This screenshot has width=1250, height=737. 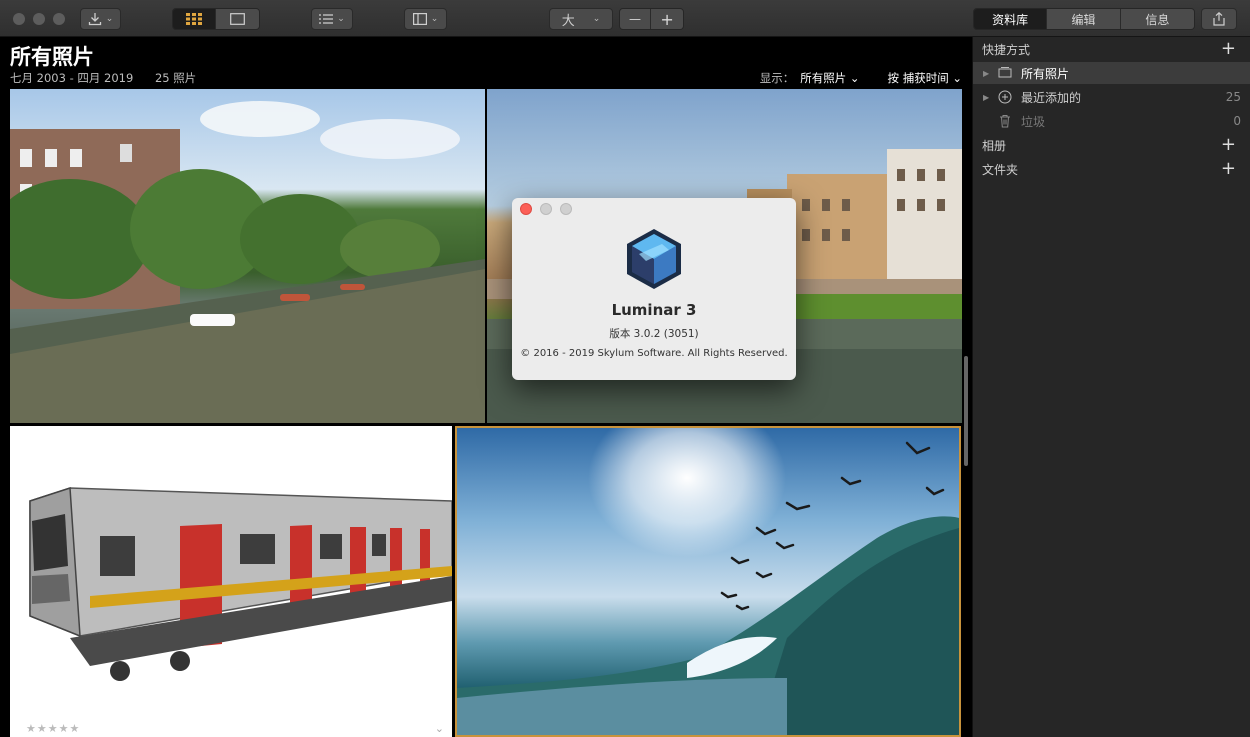 I want to click on single-view-button, so click(x=237, y=19).